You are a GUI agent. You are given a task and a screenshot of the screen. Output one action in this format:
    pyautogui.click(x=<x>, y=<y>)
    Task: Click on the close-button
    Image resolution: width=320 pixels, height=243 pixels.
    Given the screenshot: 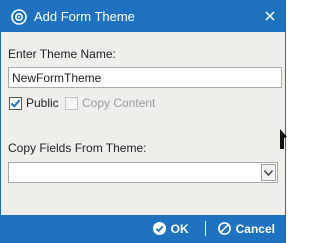 What is the action you would take?
    pyautogui.click(x=270, y=16)
    